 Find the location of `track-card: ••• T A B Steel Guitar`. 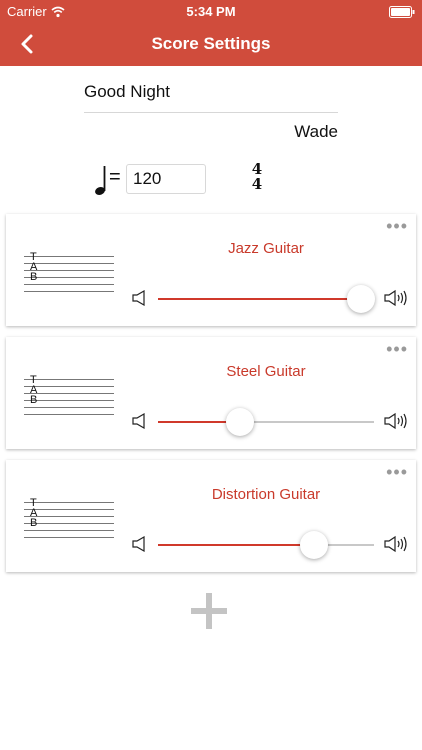

track-card: ••• T A B Steel Guitar is located at coordinates (211, 393).